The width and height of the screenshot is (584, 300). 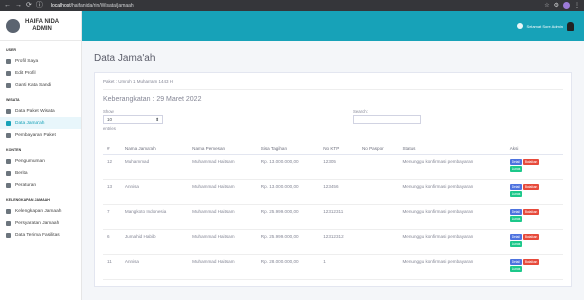 What do you see at coordinates (452, 146) in the screenshot?
I see `column-header: Status` at bounding box center [452, 146].